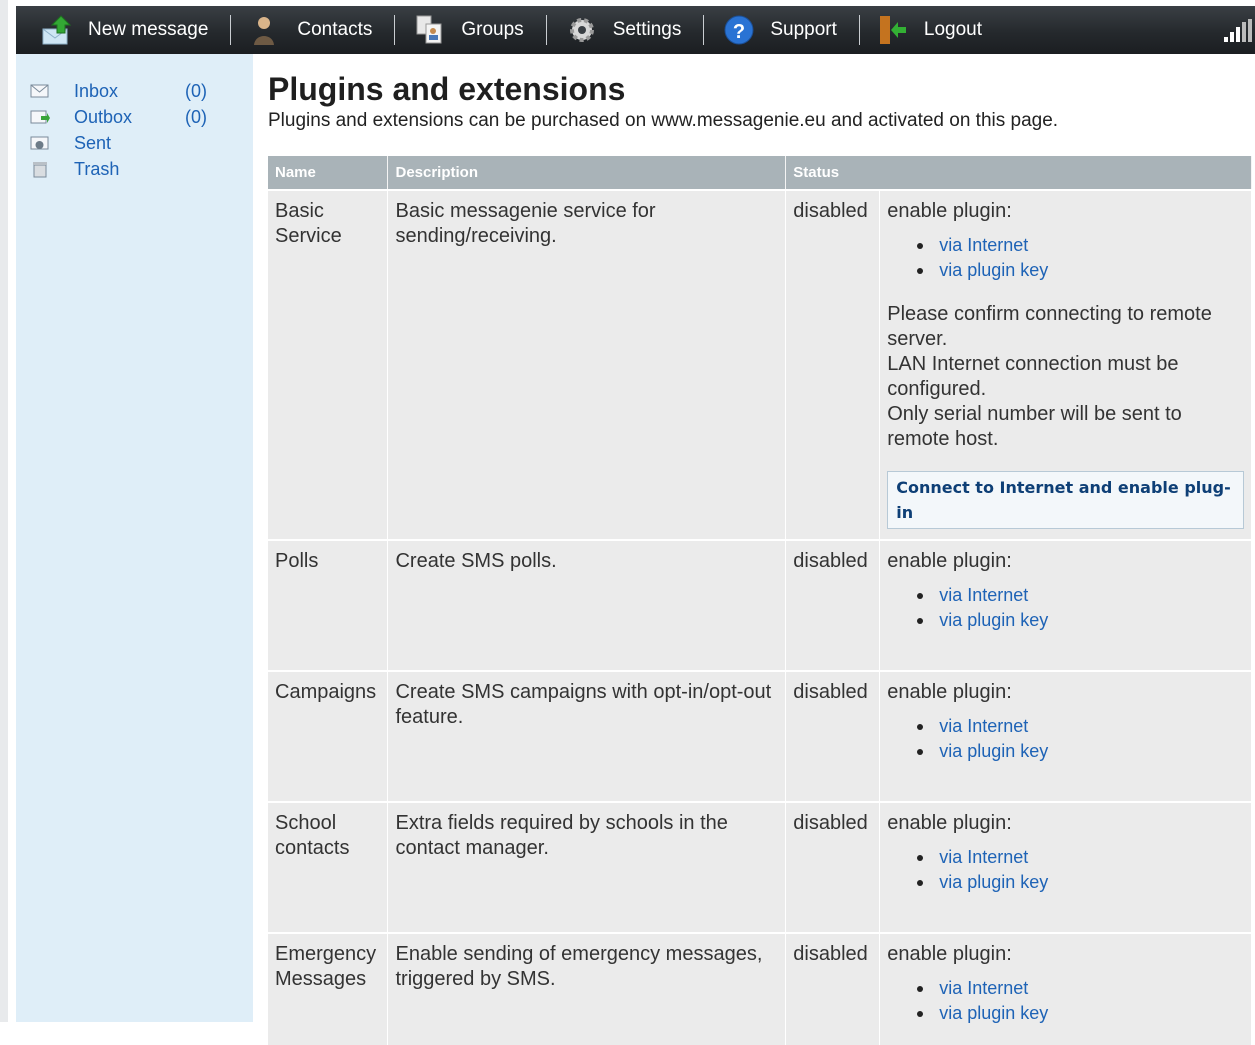 Image resolution: width=1255 pixels, height=1045 pixels. Describe the element at coordinates (266, 30) in the screenshot. I see `contacts-icon` at that location.